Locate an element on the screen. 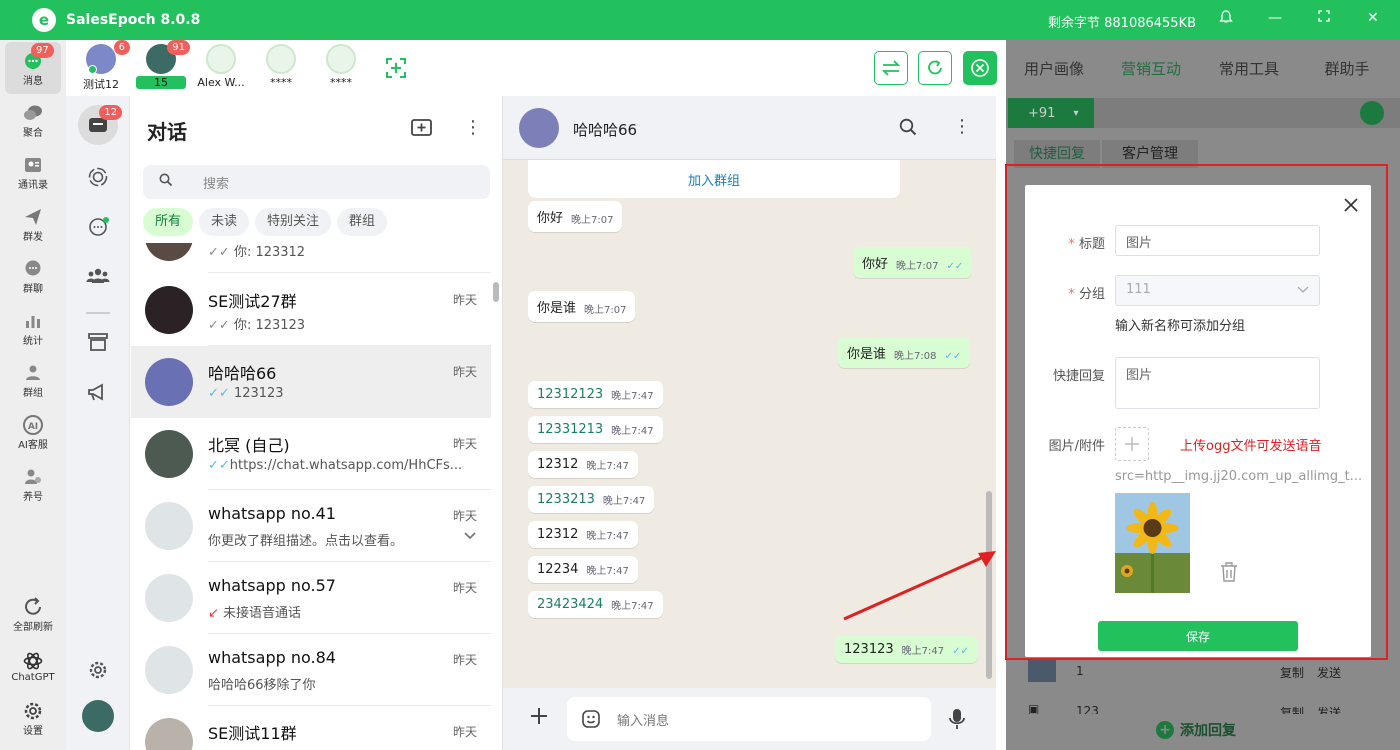 Image resolution: width=1400 pixels, height=750 pixels. nav-nurture: 养号 is located at coordinates (33, 484).